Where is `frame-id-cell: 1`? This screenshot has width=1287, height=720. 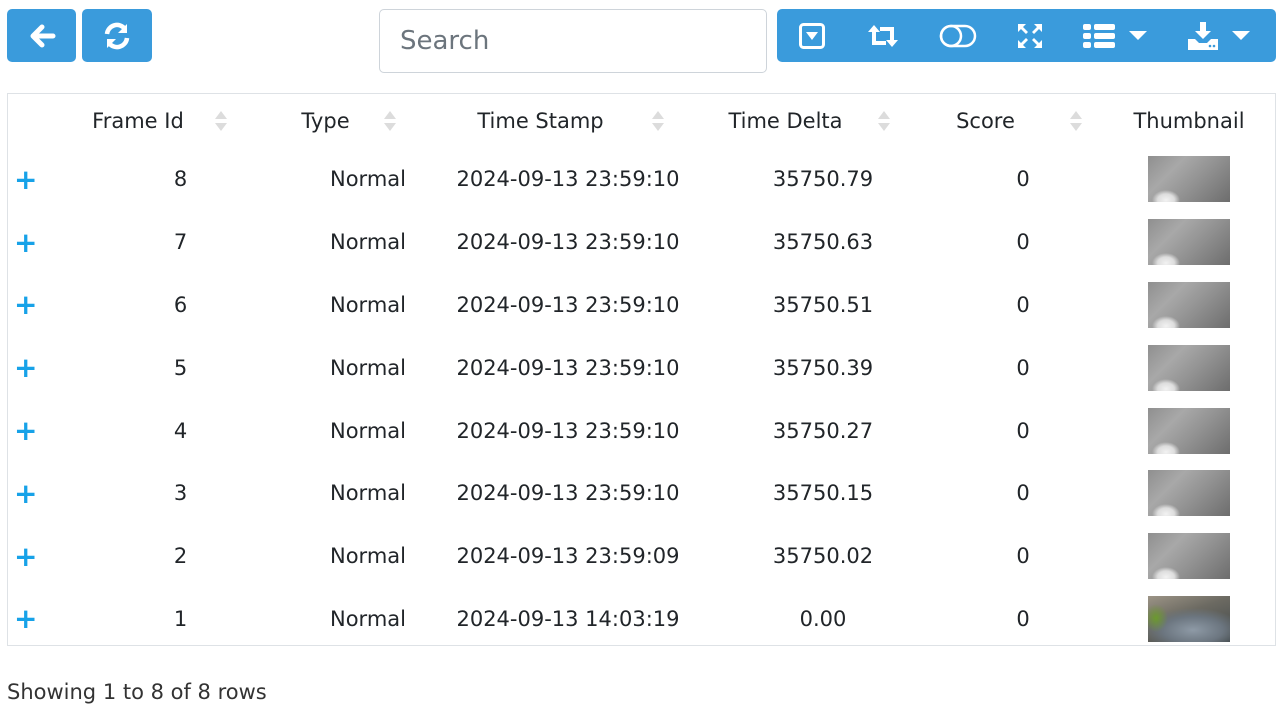 frame-id-cell: 1 is located at coordinates (180, 618).